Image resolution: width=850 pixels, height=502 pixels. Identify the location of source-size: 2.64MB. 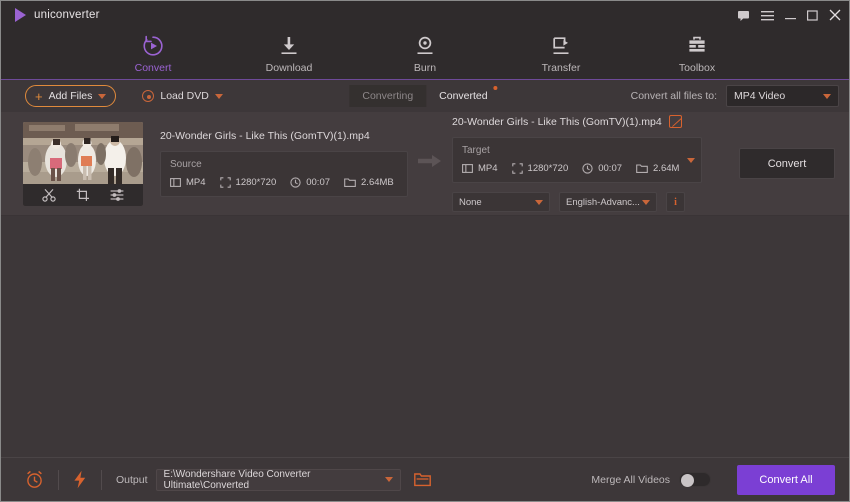
(369, 182).